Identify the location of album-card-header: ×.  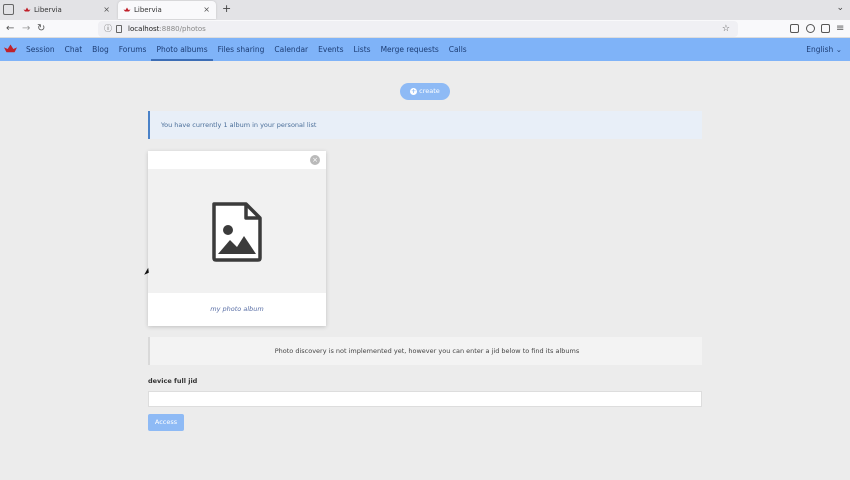
(237, 160).